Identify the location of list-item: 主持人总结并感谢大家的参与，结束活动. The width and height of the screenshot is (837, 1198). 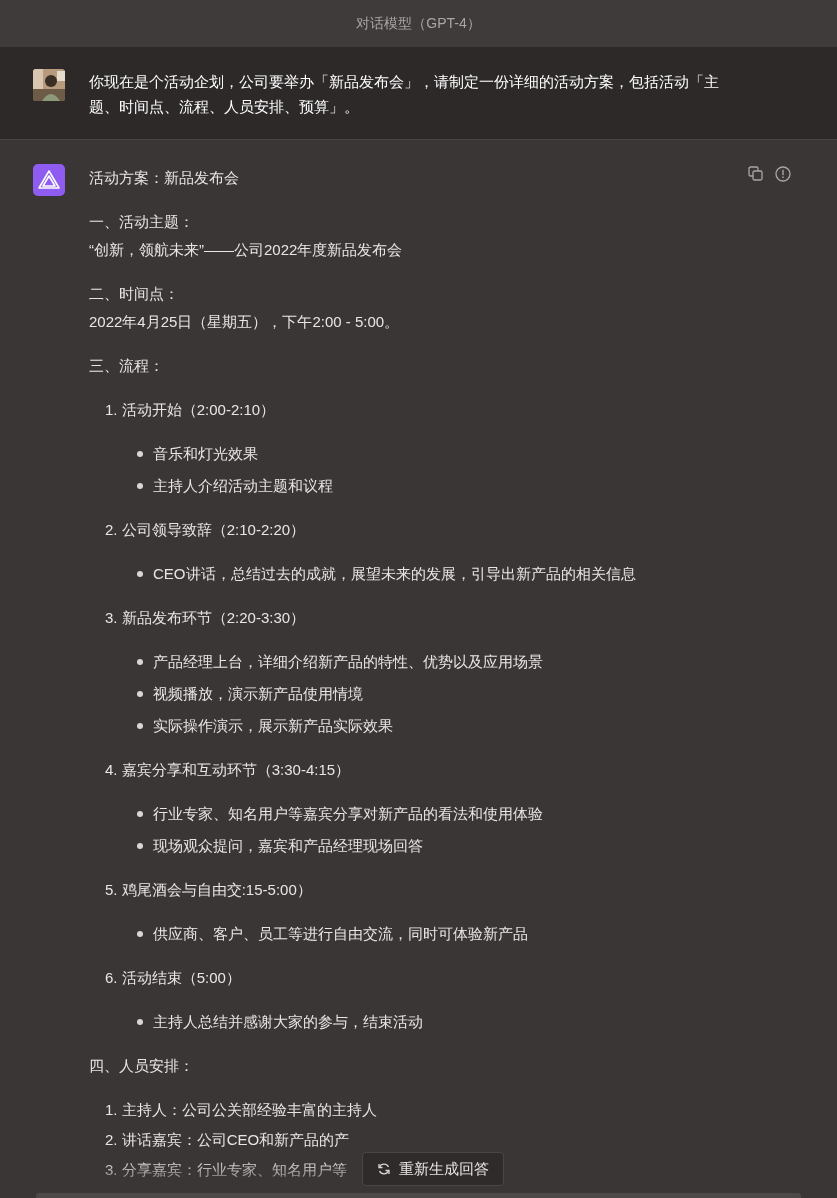
(288, 1022).